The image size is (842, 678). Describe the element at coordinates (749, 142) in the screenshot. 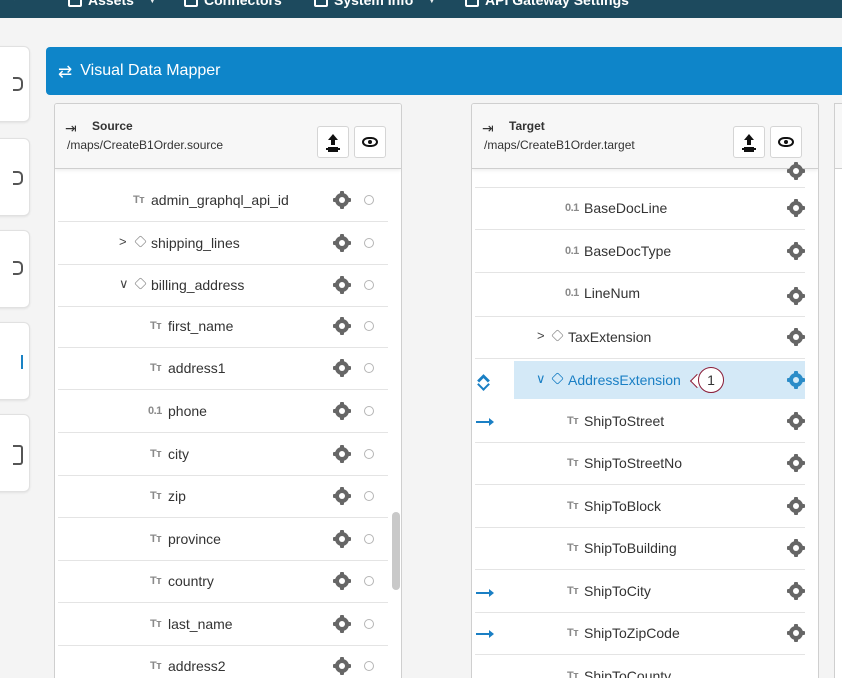

I see `target-upload-button` at that location.